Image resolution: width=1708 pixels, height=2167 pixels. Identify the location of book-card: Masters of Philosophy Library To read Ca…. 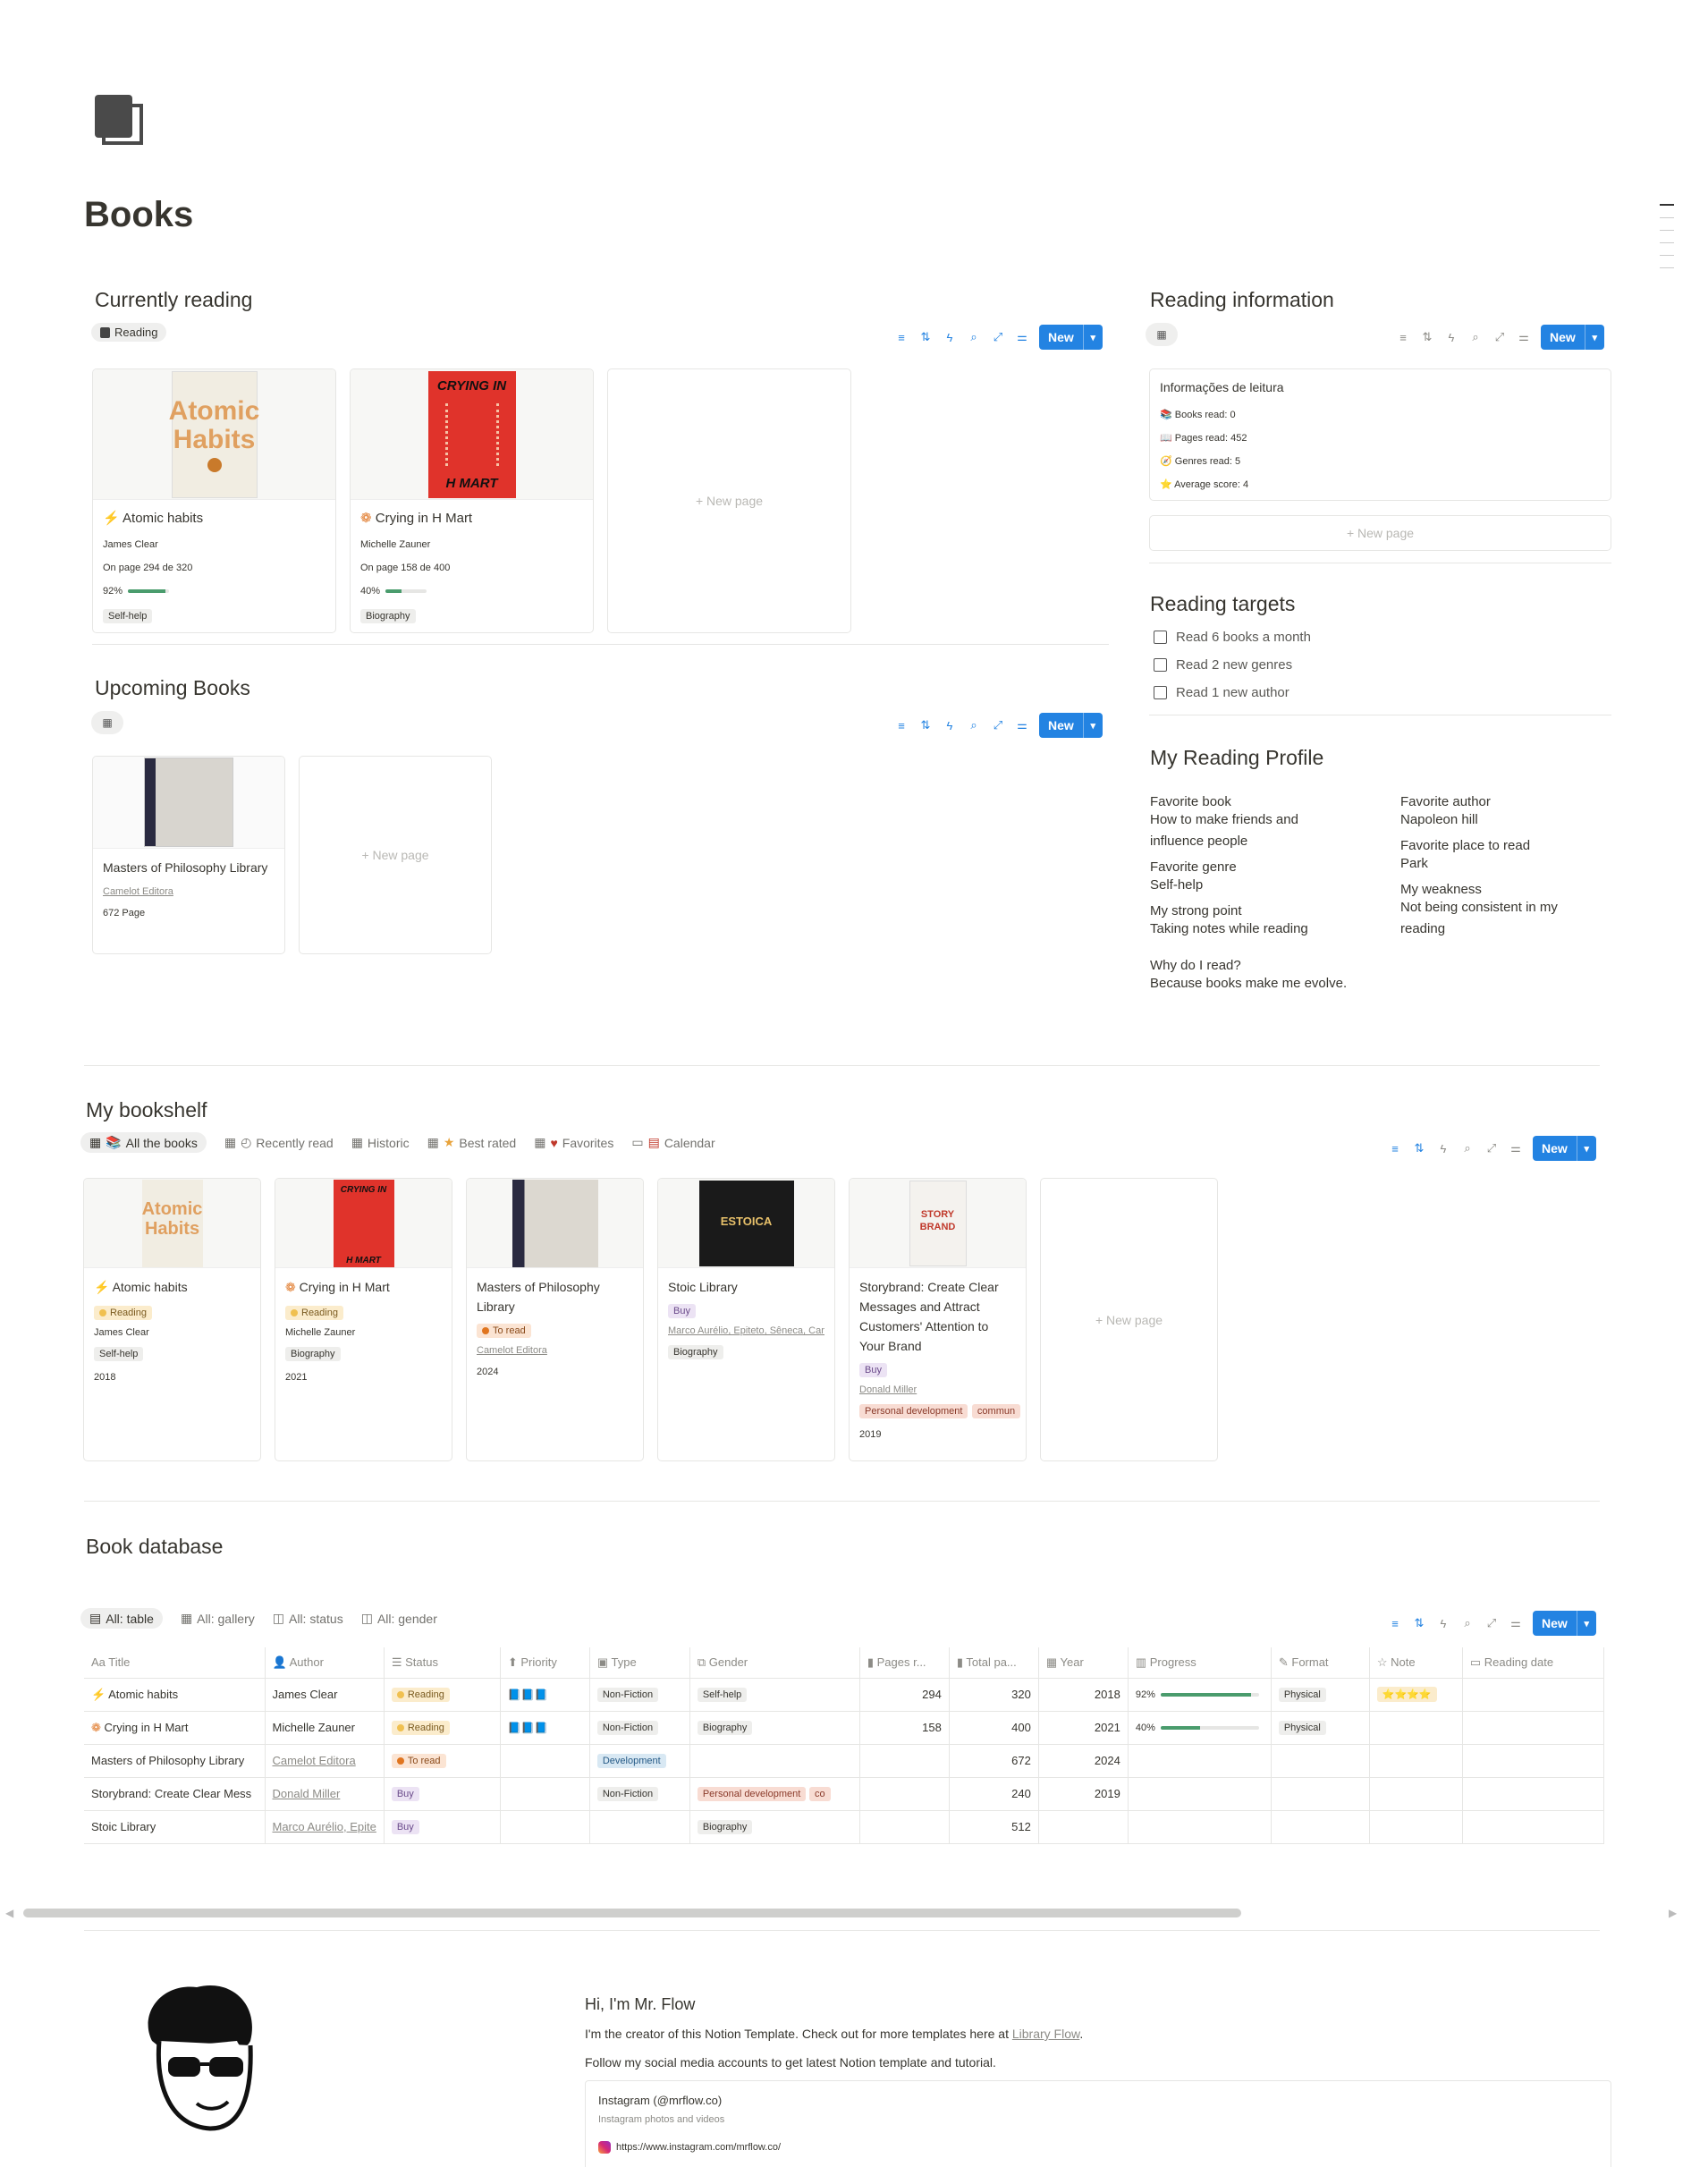
(555, 1319).